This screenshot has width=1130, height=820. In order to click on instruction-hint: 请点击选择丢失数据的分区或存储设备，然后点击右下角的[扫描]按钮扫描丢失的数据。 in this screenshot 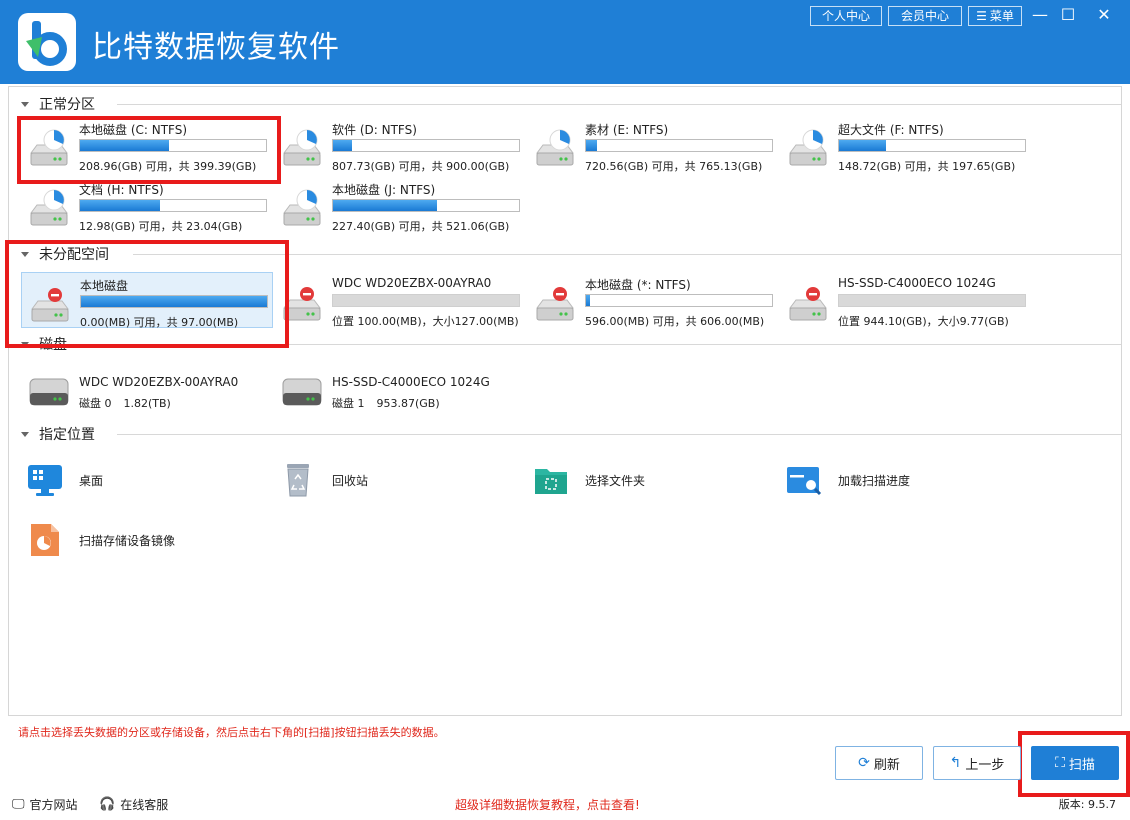, I will do `click(231, 732)`.